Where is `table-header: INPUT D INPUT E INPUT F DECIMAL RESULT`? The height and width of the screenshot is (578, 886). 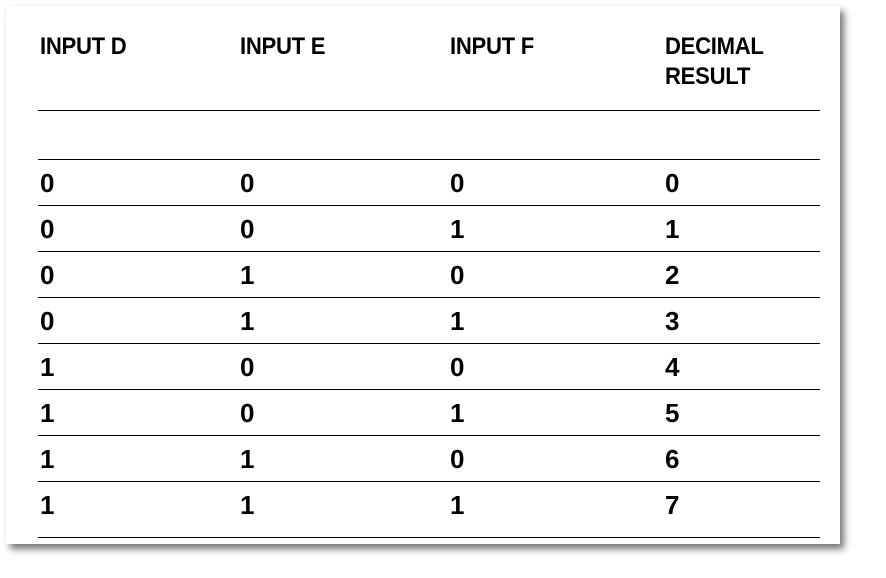
table-header: INPUT D INPUT E INPUT F DECIMAL RESULT is located at coordinates (429, 69).